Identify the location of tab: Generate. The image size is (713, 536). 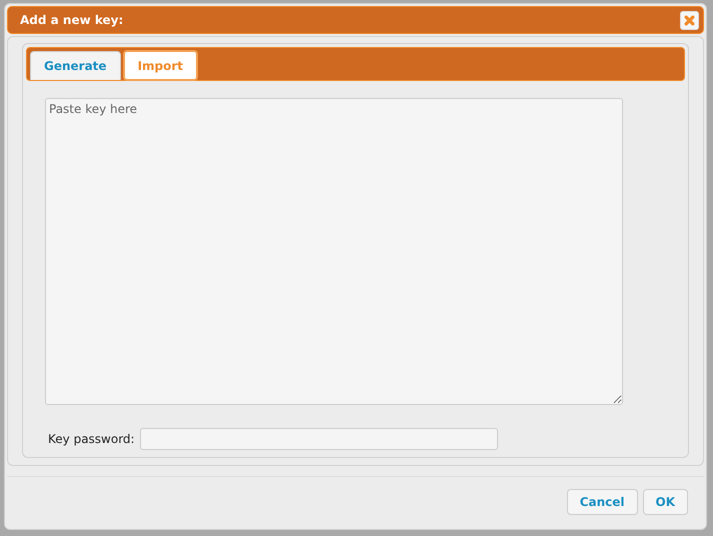
(75, 65).